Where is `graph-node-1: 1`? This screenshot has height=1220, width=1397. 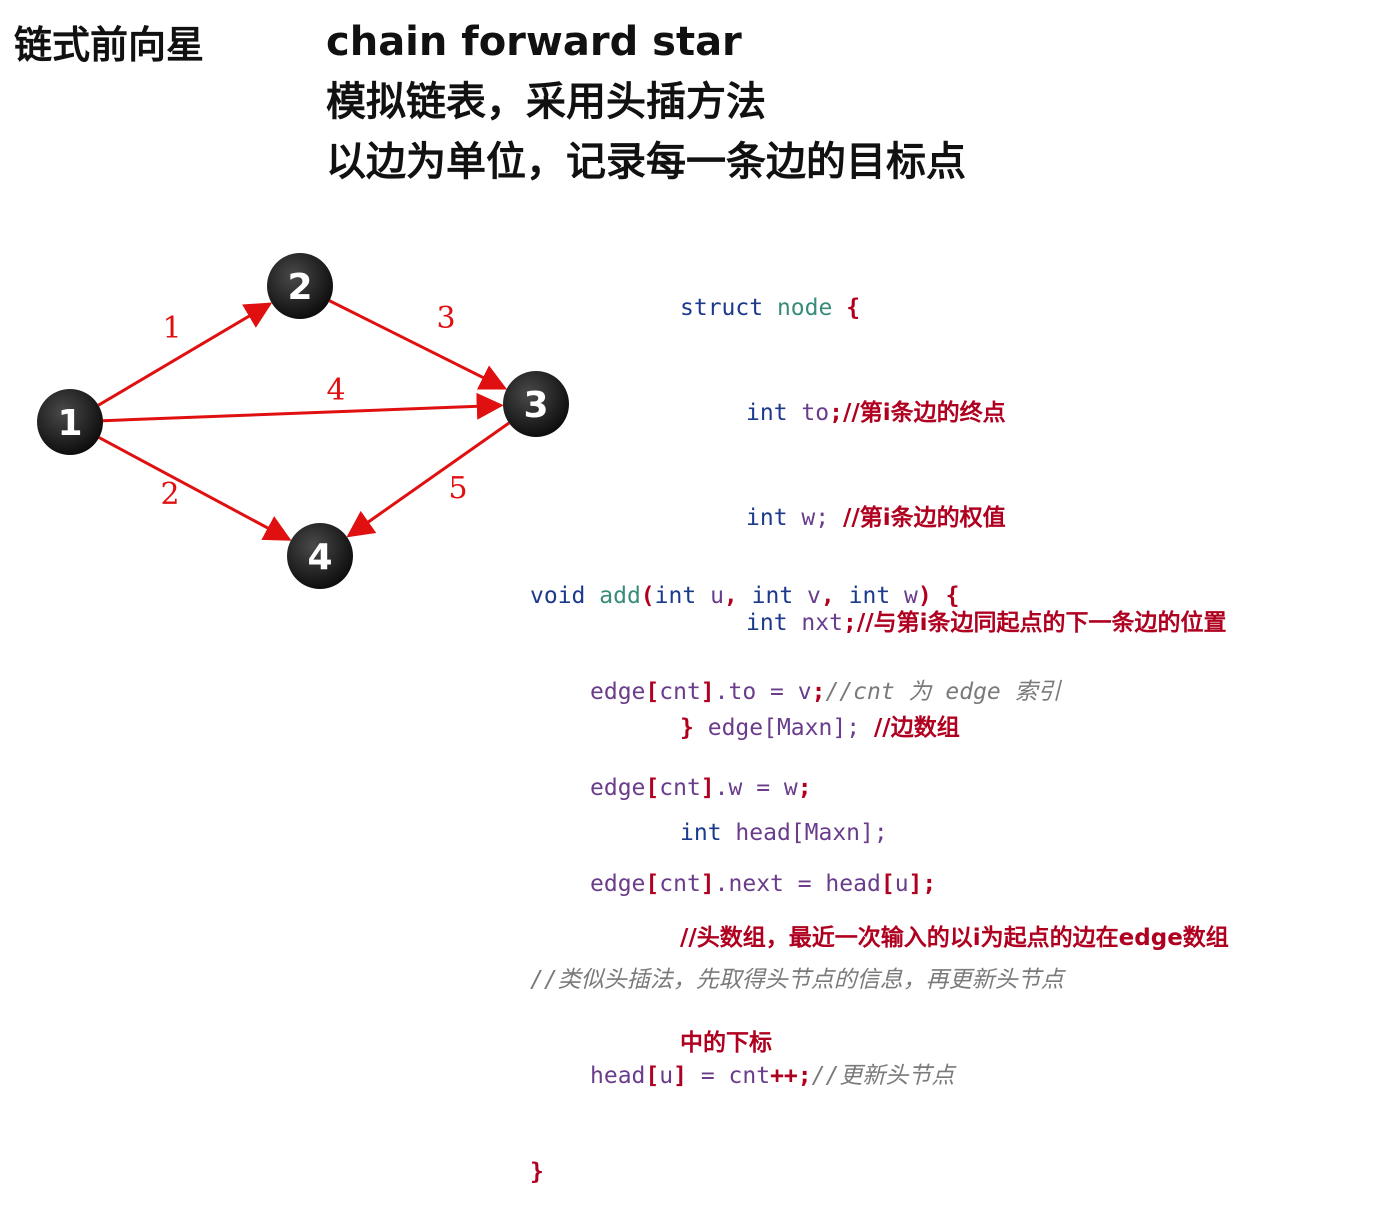
graph-node-1: 1 is located at coordinates (70, 422).